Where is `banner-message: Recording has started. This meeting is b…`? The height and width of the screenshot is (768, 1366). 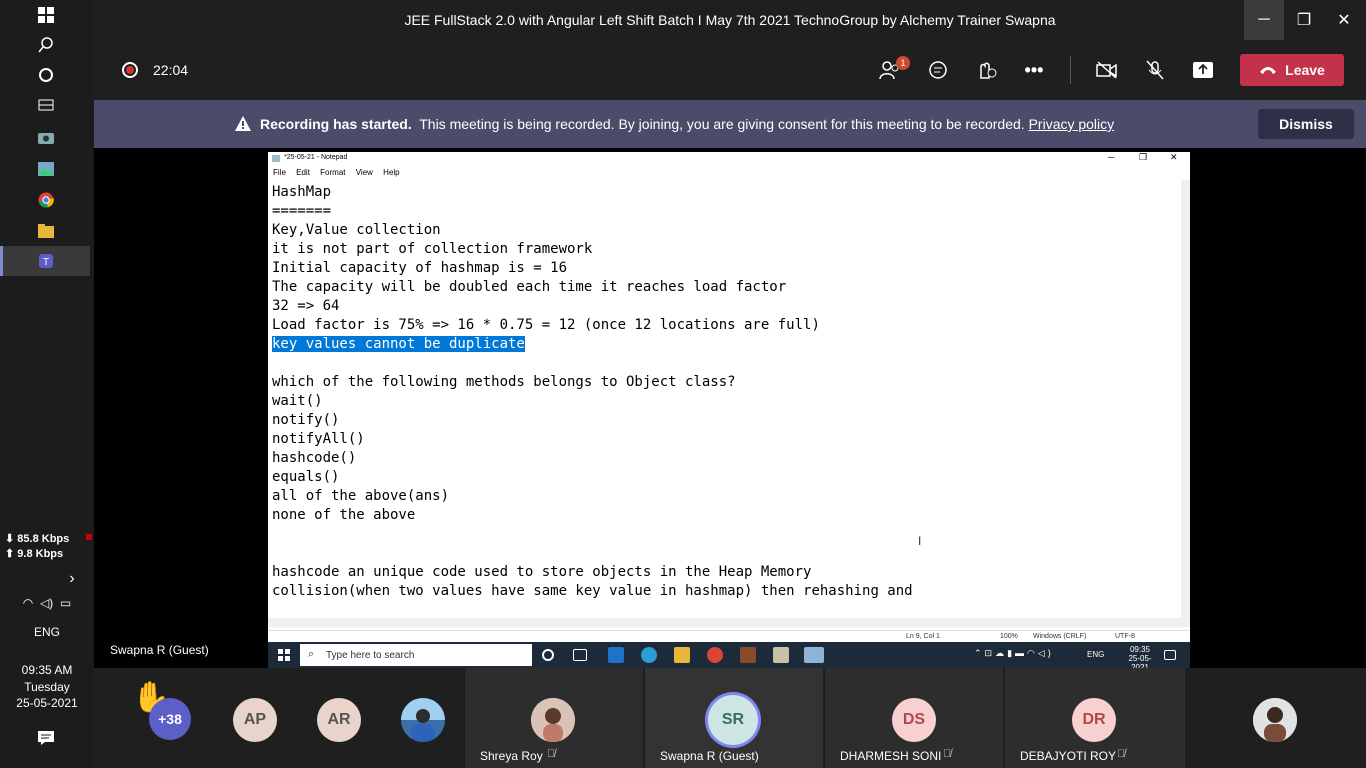
banner-message: Recording has started. This meeting is b… is located at coordinates (687, 124).